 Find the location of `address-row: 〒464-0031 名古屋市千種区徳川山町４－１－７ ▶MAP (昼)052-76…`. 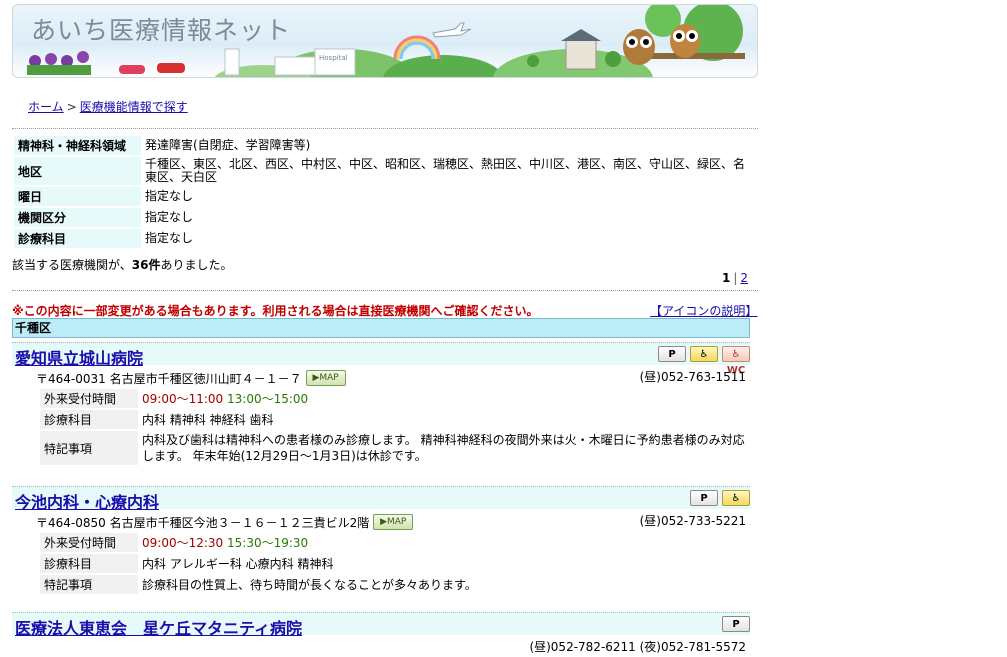

address-row: 〒464-0031 名古屋市千種区徳川山町４－１－７ ▶MAP (昼)052-76… is located at coordinates (381, 376).